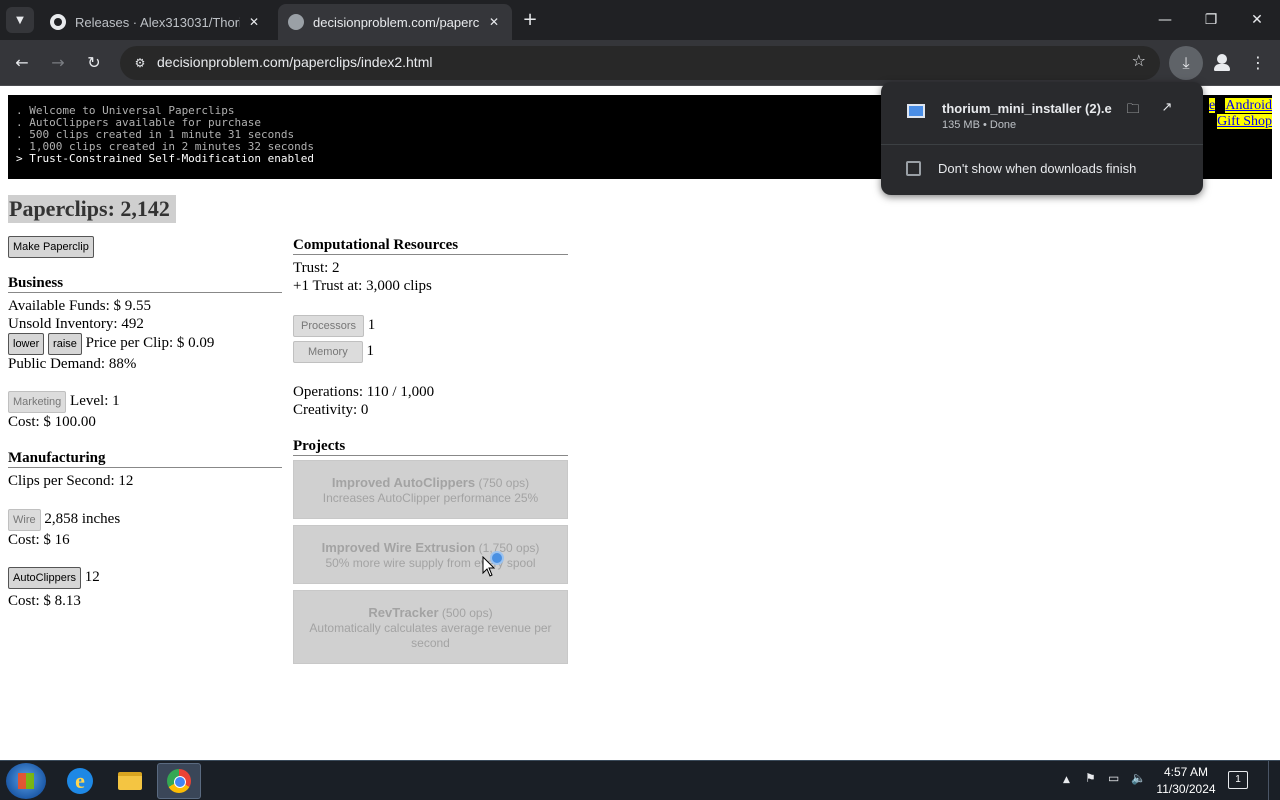 This screenshot has width=1280, height=800. What do you see at coordinates (1139, 60) in the screenshot?
I see `star-icon: ☆` at bounding box center [1139, 60].